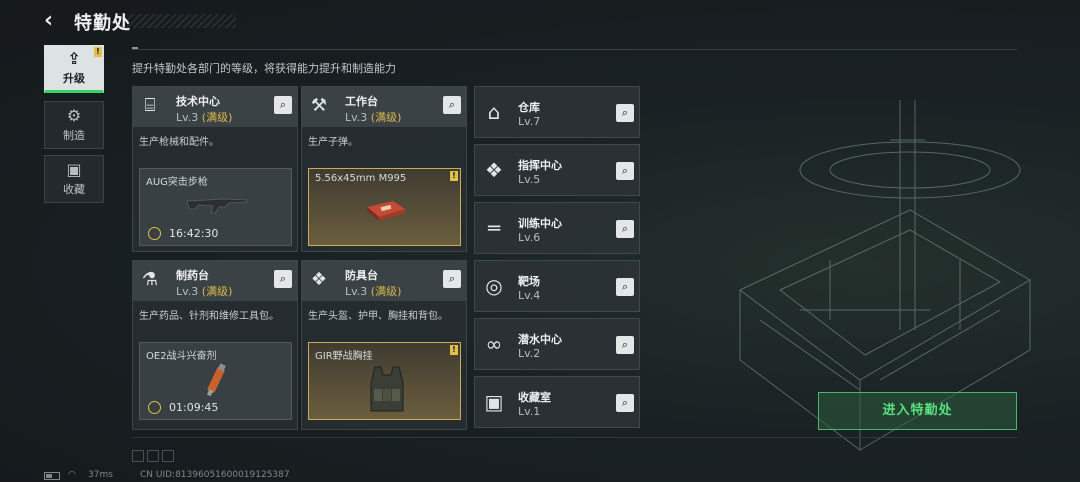 The height and width of the screenshot is (482, 1080). What do you see at coordinates (74, 169) in the screenshot?
I see `collection-icon: ▣` at bounding box center [74, 169].